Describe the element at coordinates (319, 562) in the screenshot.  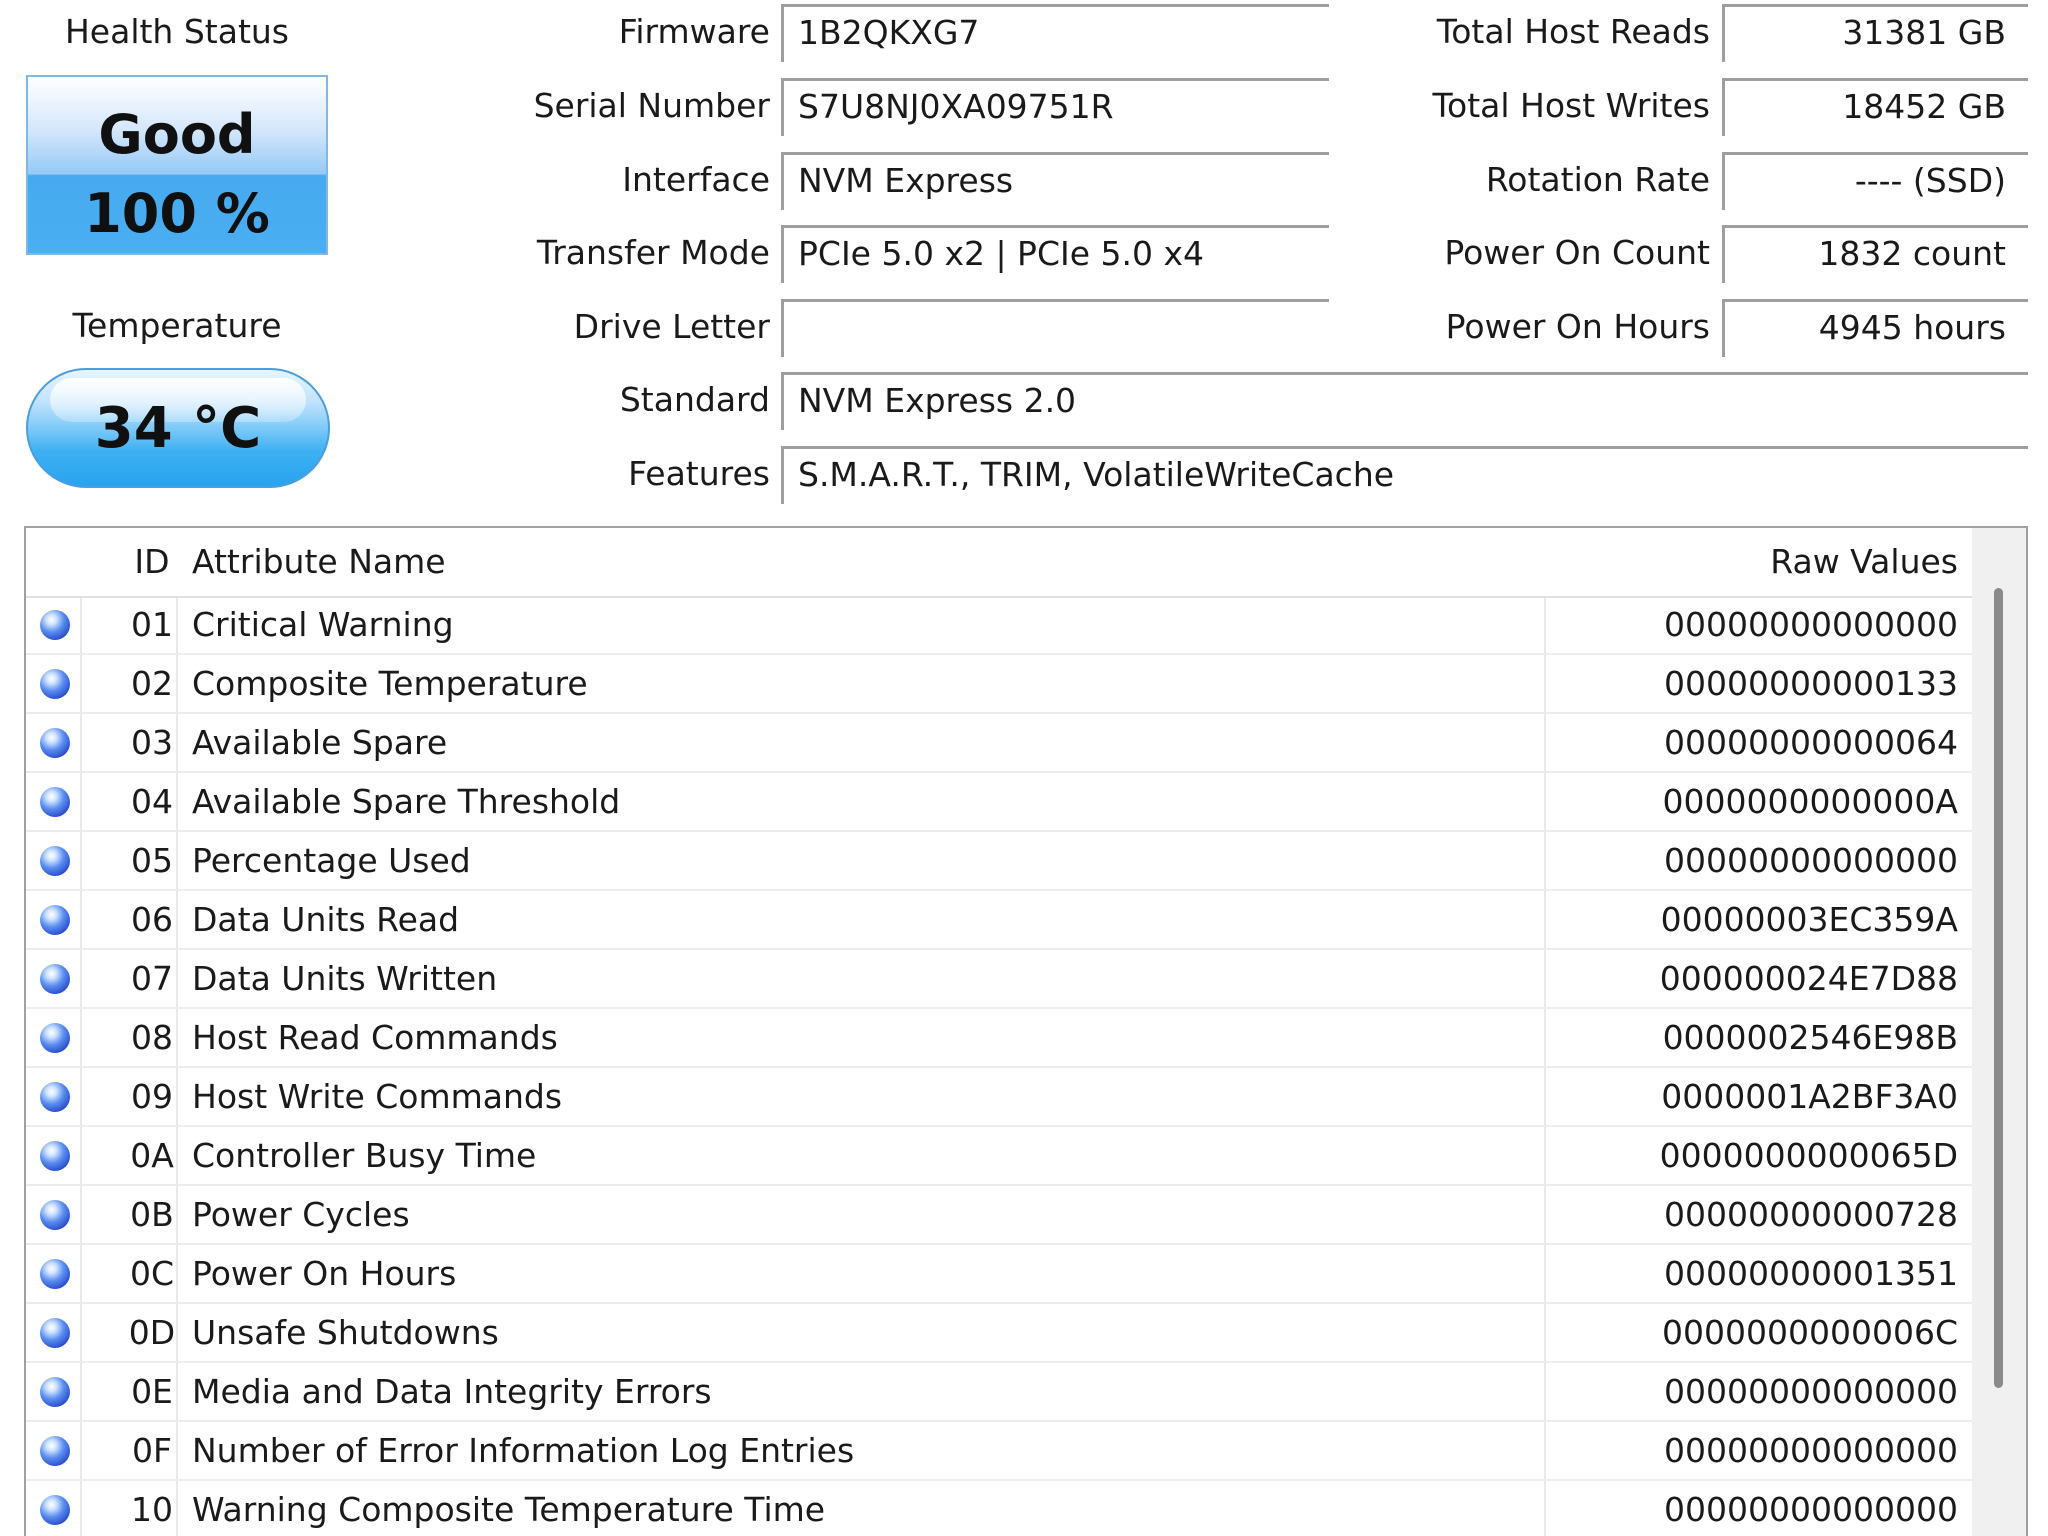
I see `column-header-attribute-name: Attribute Name` at that location.